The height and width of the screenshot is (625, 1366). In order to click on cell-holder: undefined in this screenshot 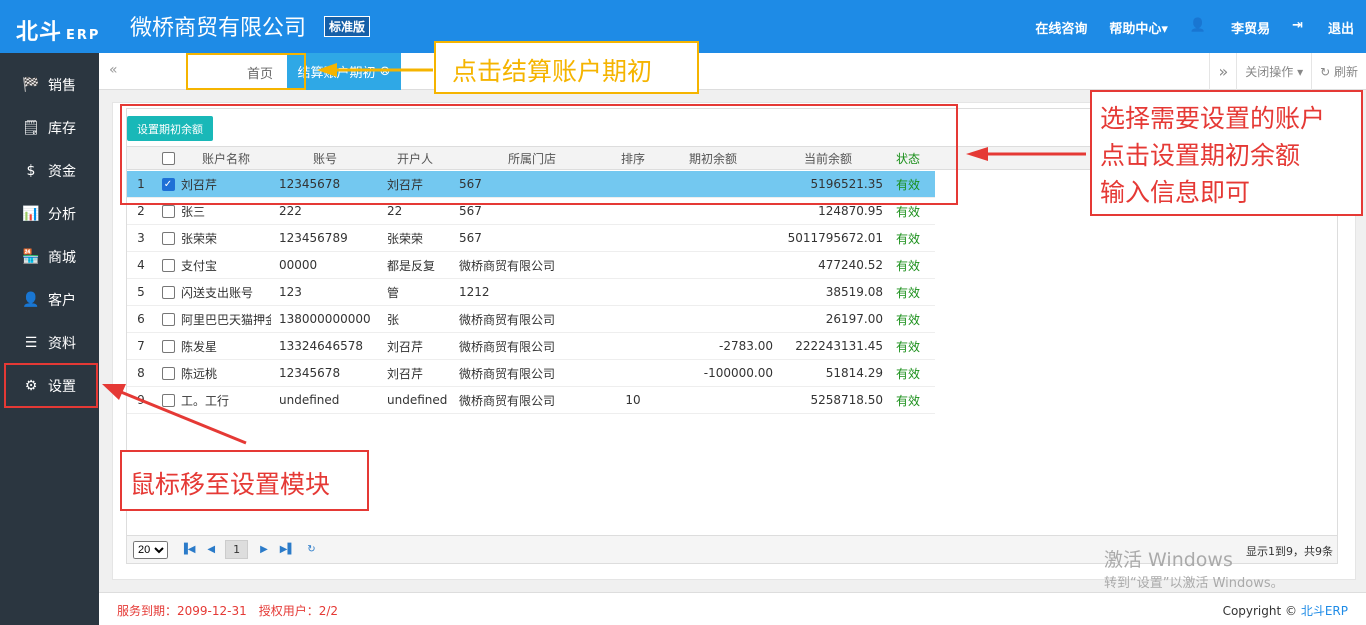, I will do `click(417, 400)`.